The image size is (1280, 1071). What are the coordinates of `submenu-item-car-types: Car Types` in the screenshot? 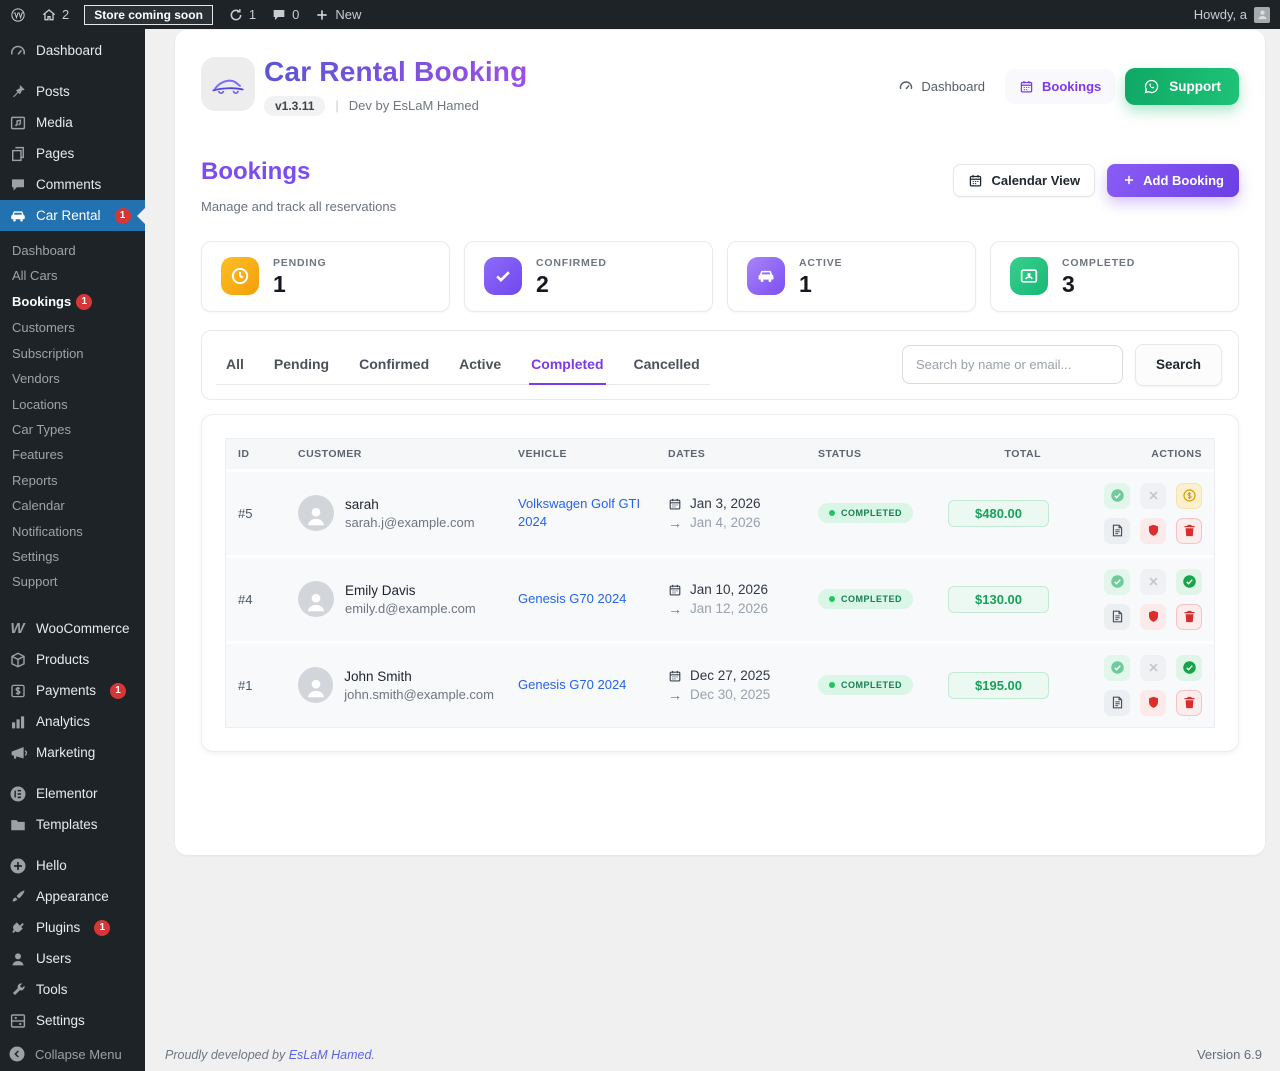 It's located at (72, 429).